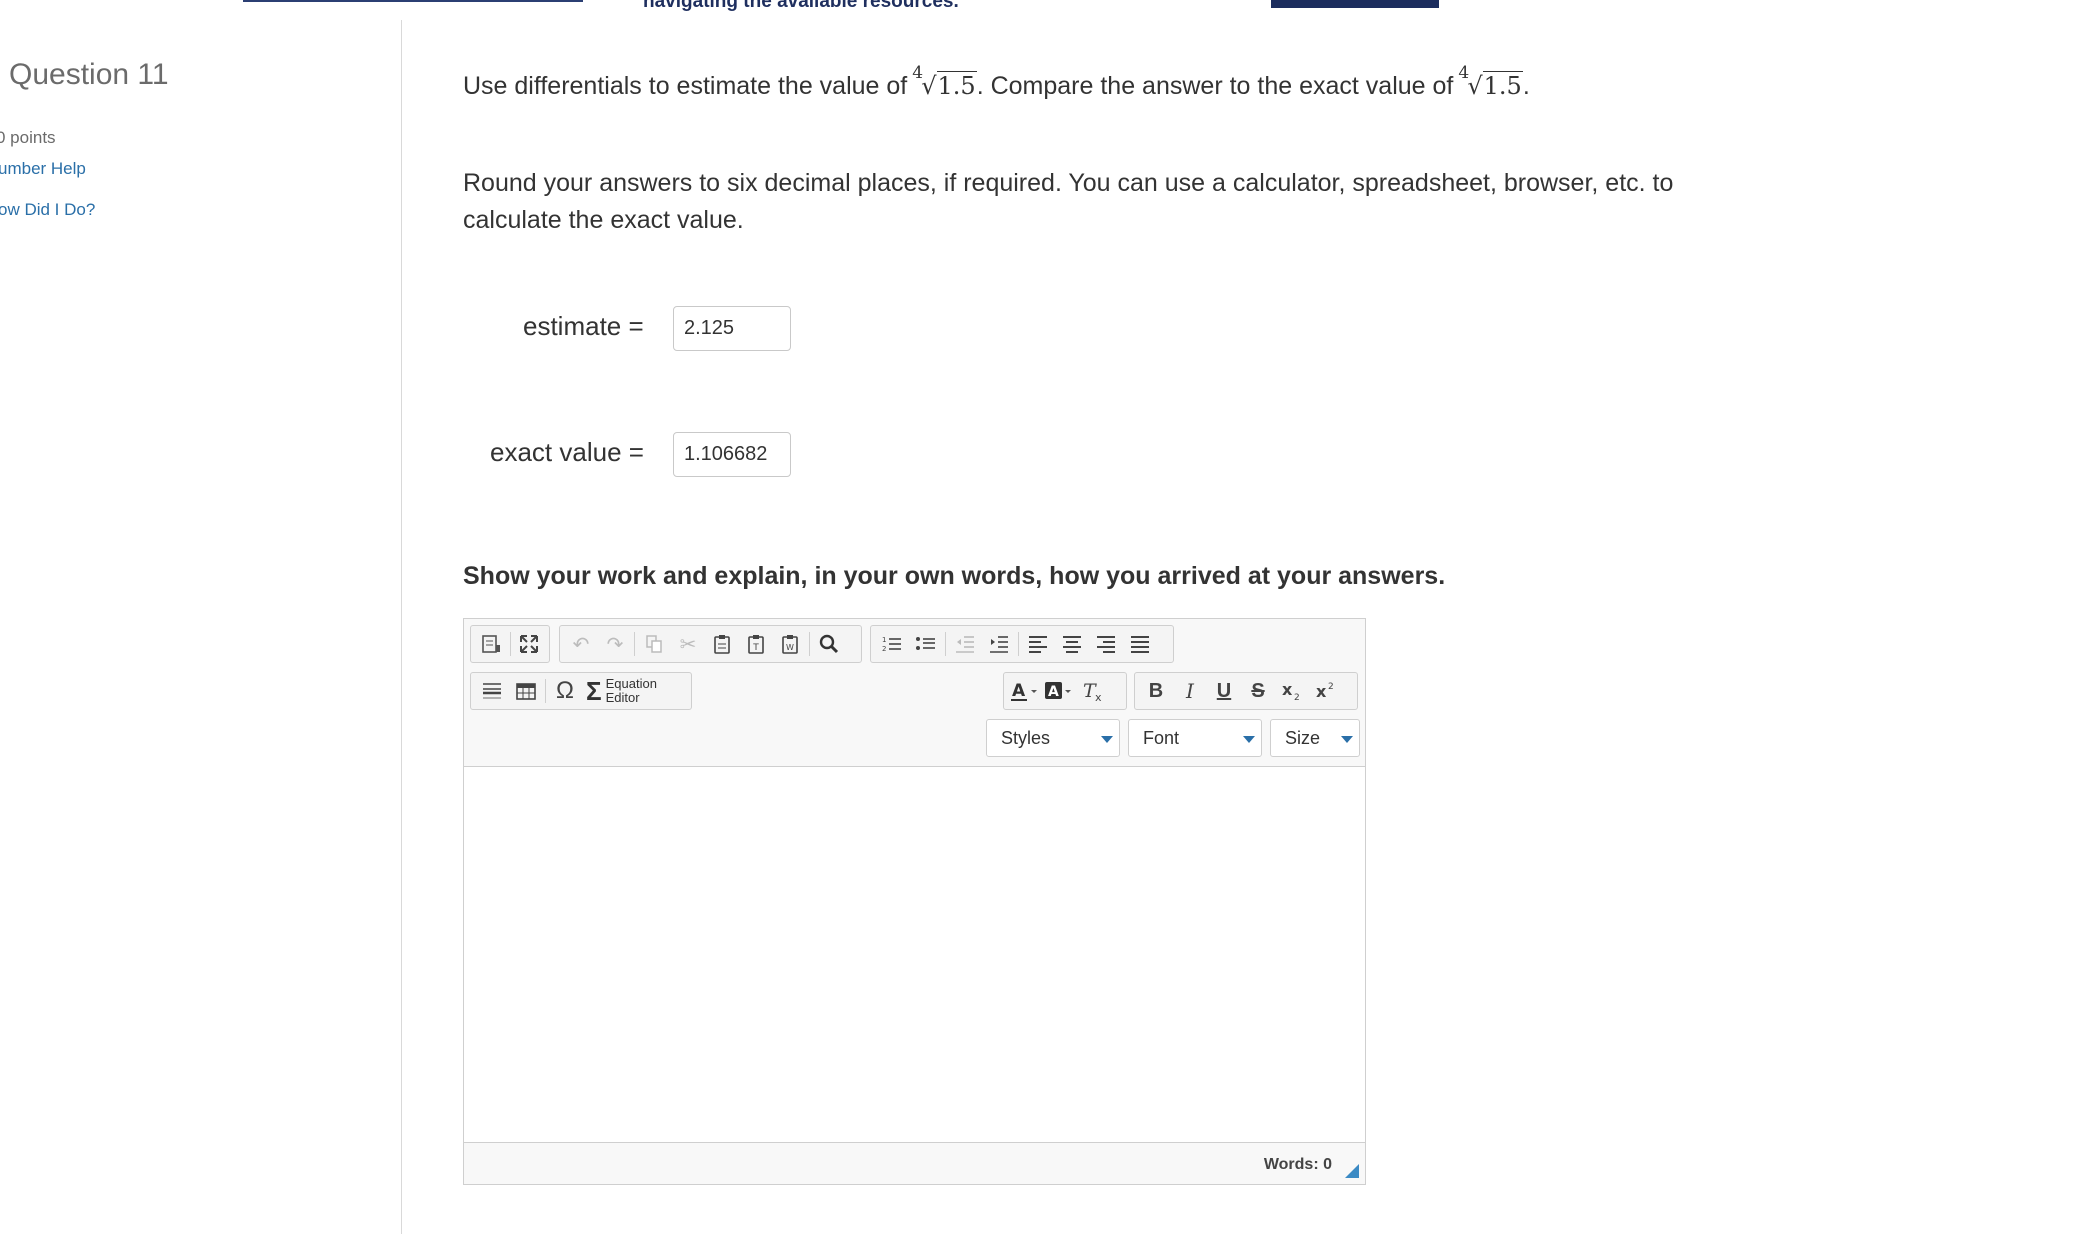  I want to click on equation-editor-button: Σ Equation Editor, so click(621, 691).